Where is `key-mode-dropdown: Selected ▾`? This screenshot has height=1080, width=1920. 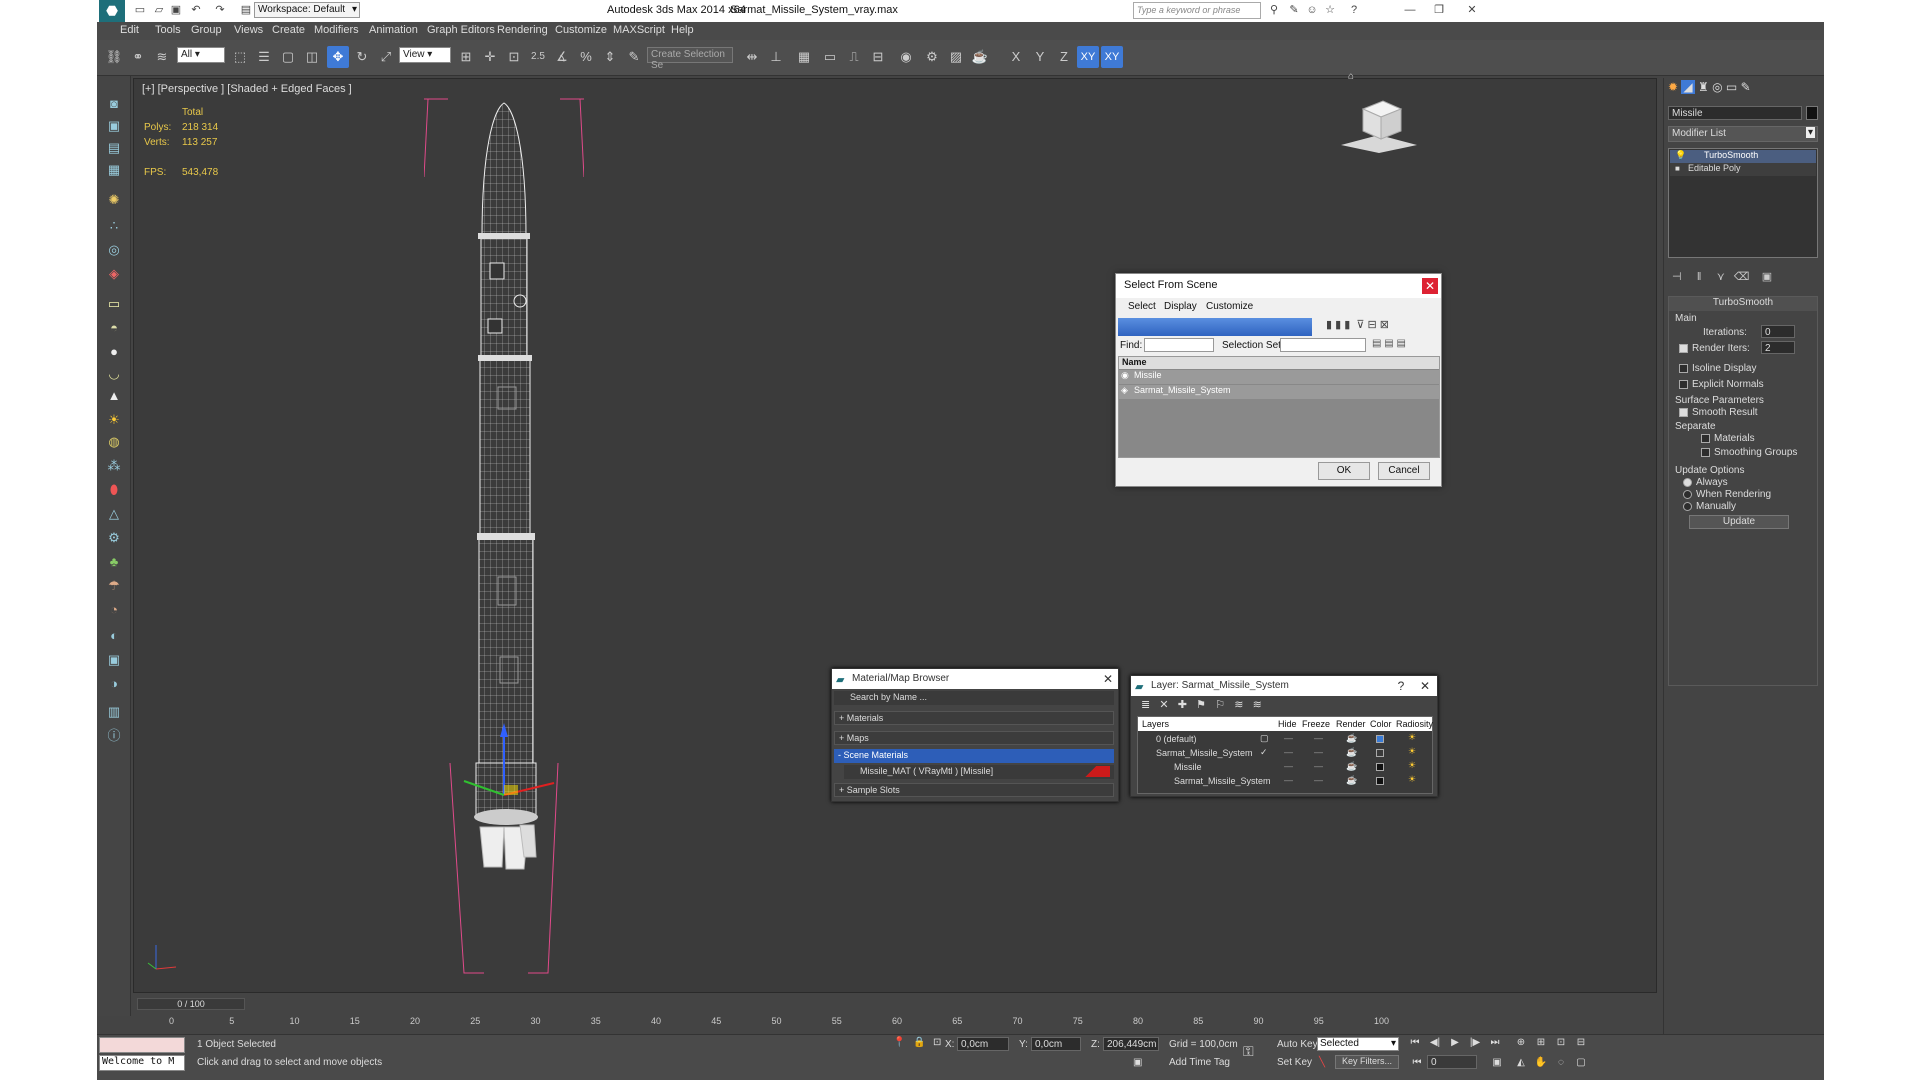
key-mode-dropdown: Selected ▾ is located at coordinates (1358, 1044).